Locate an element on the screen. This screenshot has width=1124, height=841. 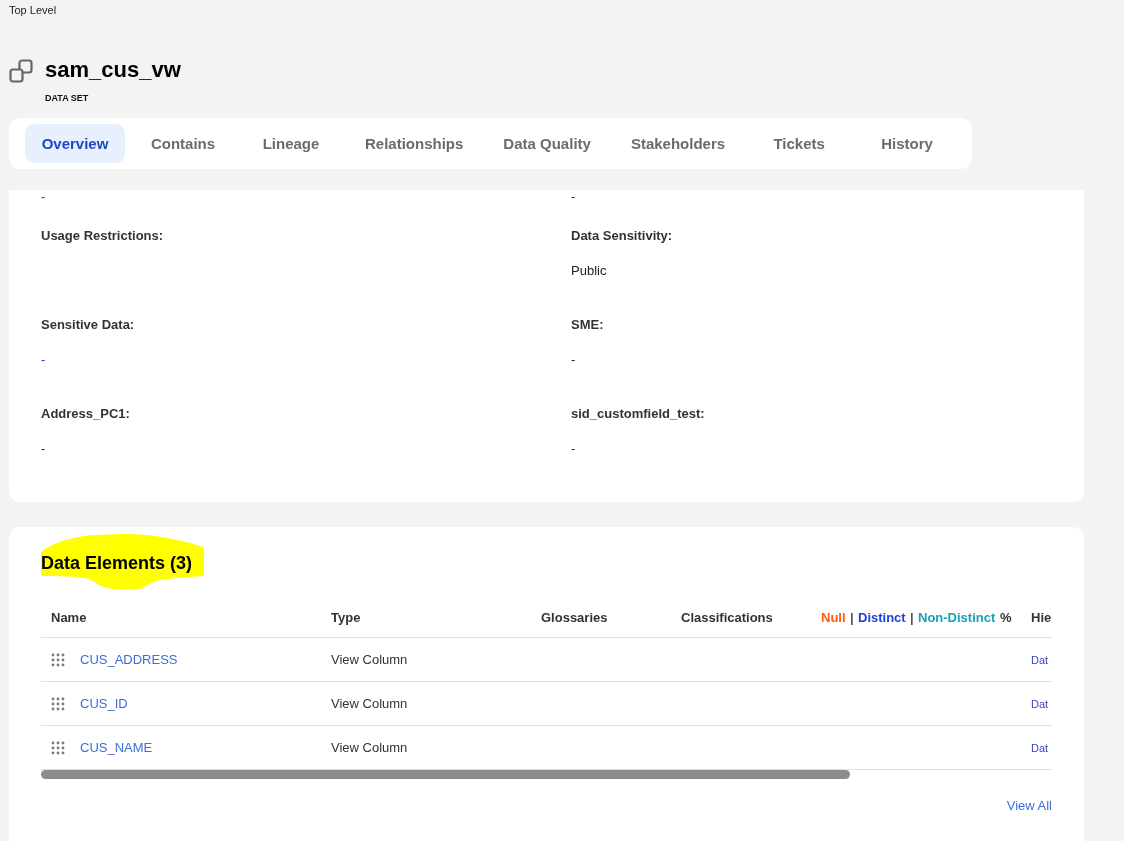
column-header: % is located at coordinates (1006, 617).